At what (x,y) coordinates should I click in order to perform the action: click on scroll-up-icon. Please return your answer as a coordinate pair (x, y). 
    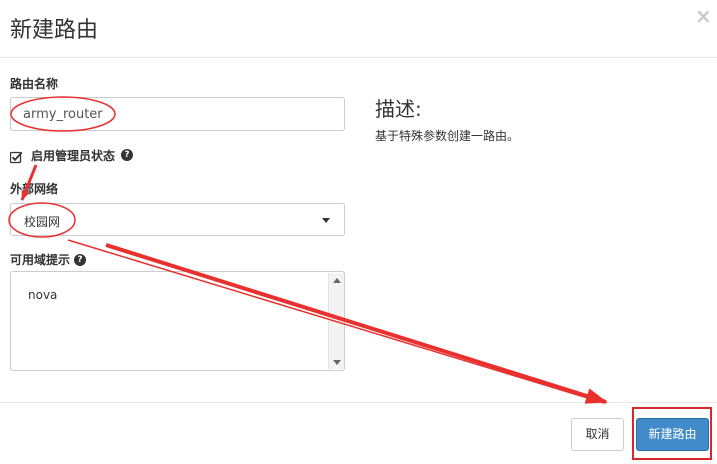
    Looking at the image, I should click on (337, 280).